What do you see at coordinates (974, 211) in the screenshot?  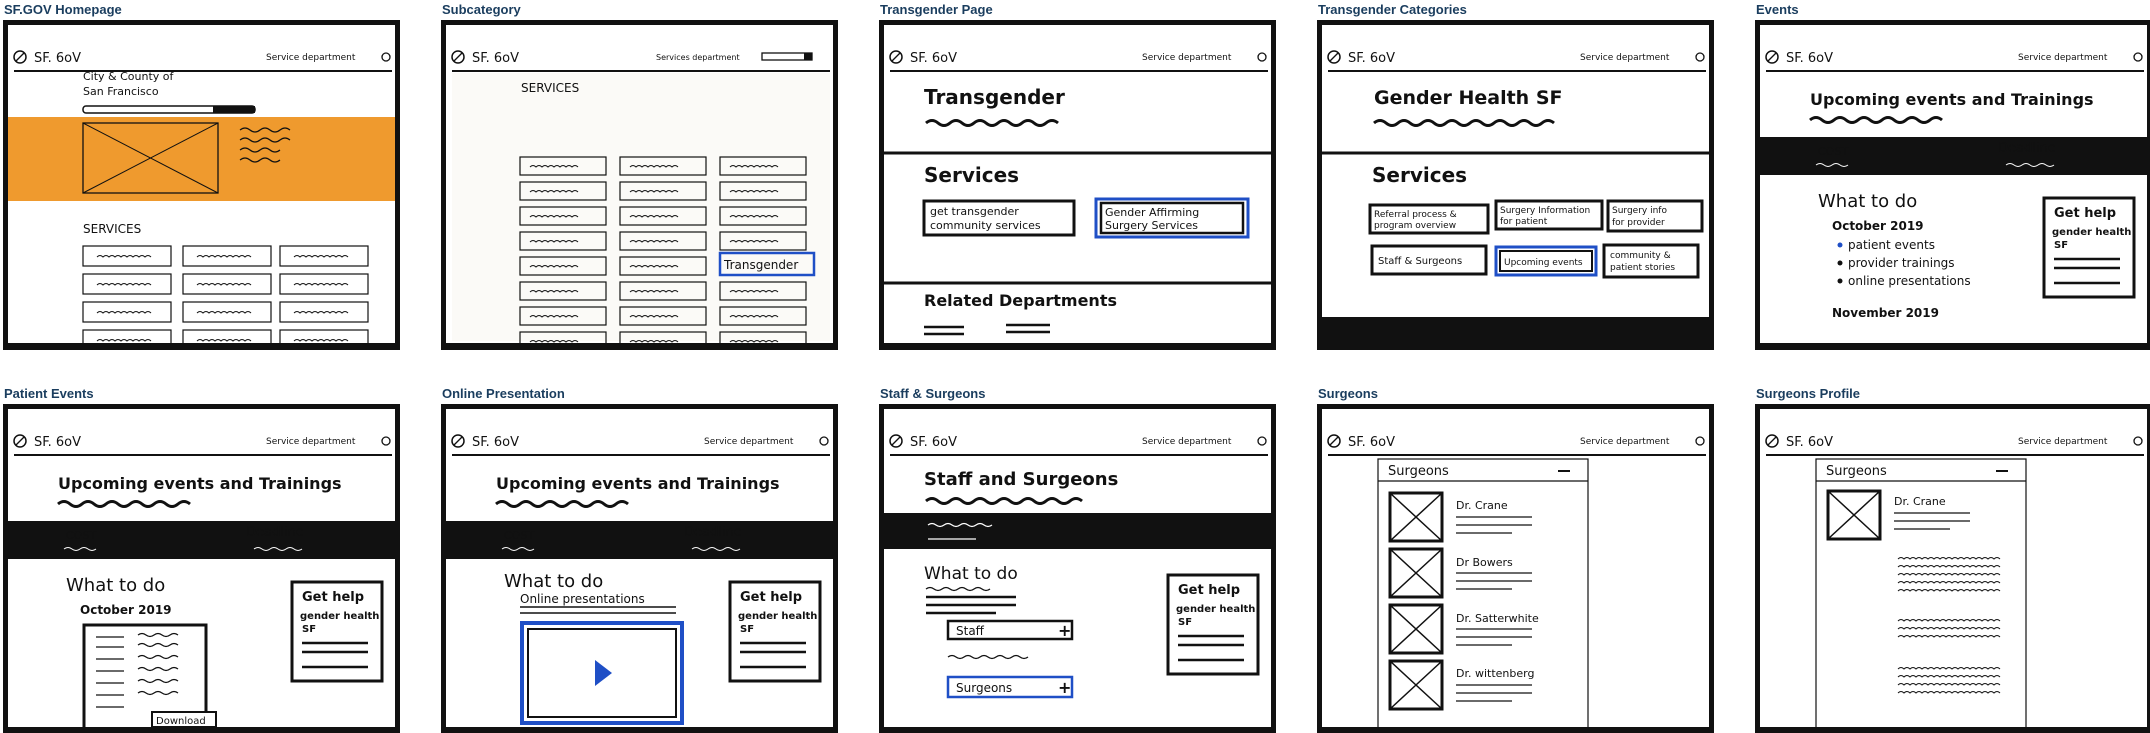 I see `card-label: get transgender` at bounding box center [974, 211].